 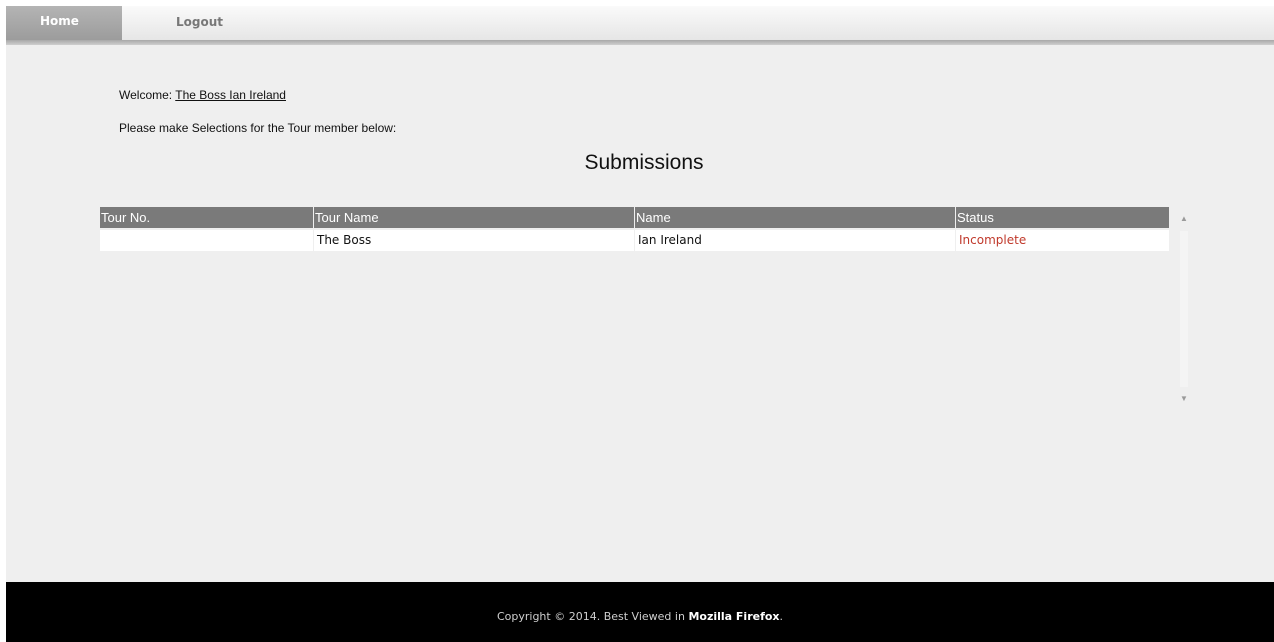 What do you see at coordinates (592, 616) in the screenshot?
I see `footer-copyright-prefix: Copyright © 2014. Best Viewed in` at bounding box center [592, 616].